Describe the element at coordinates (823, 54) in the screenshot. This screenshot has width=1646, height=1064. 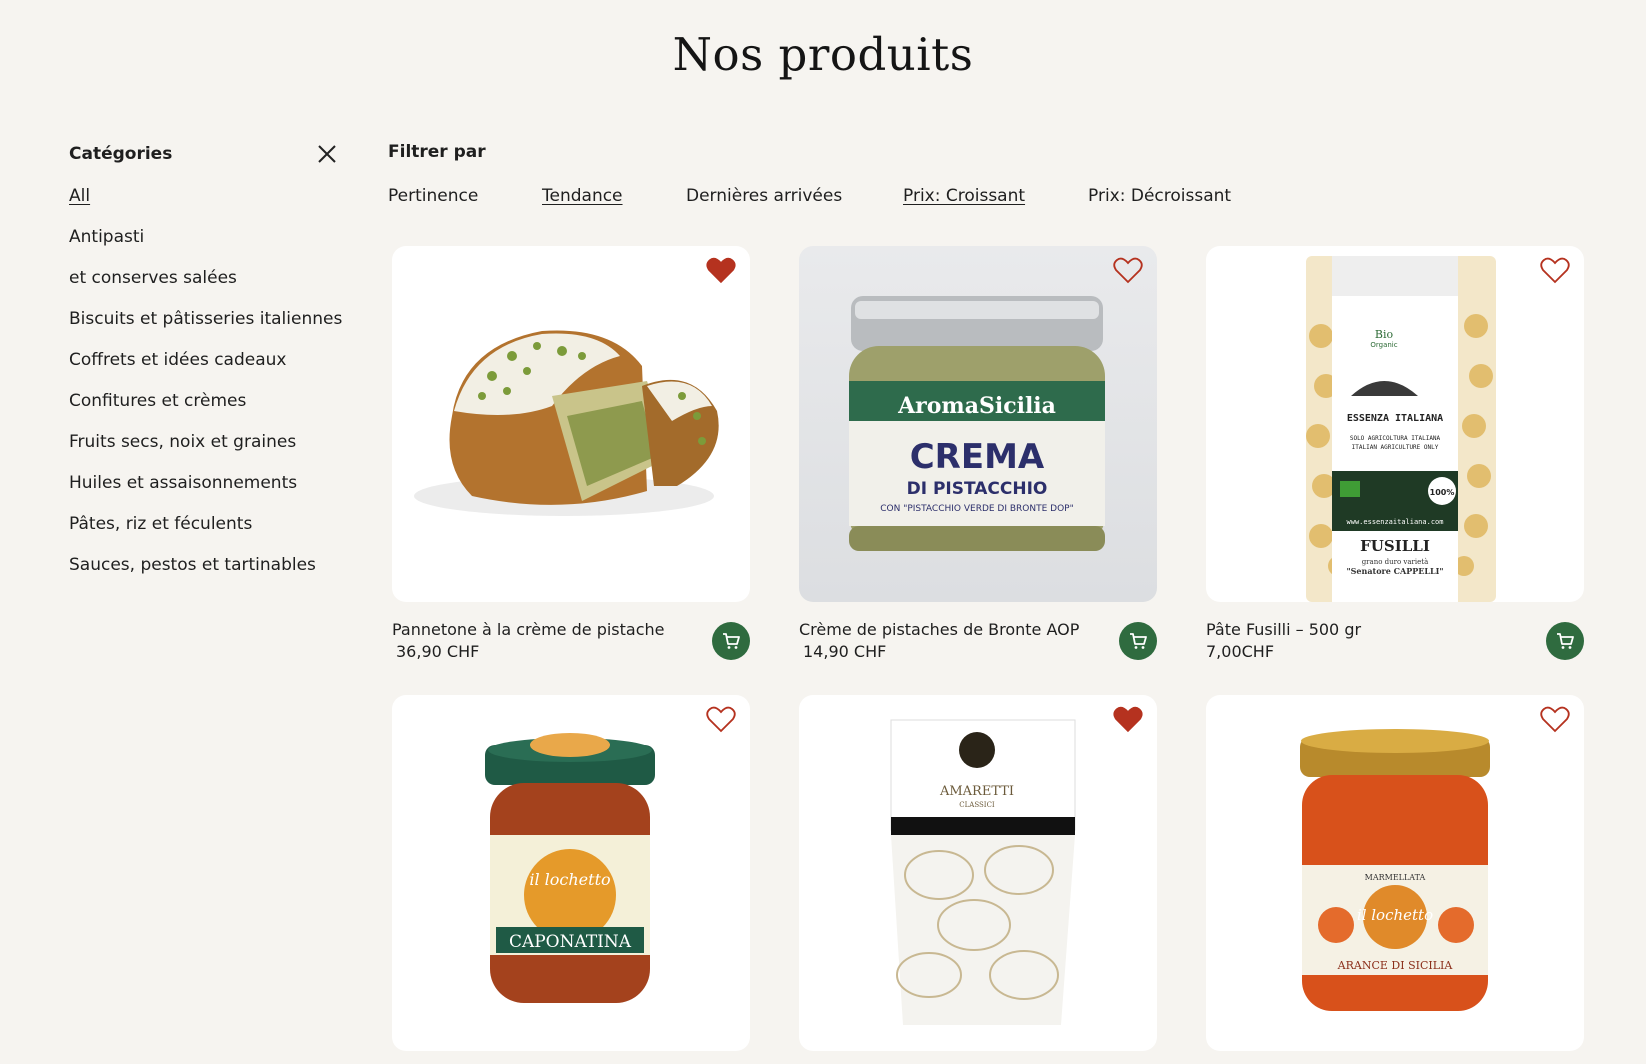
I see `page-title: Nos produits` at that location.